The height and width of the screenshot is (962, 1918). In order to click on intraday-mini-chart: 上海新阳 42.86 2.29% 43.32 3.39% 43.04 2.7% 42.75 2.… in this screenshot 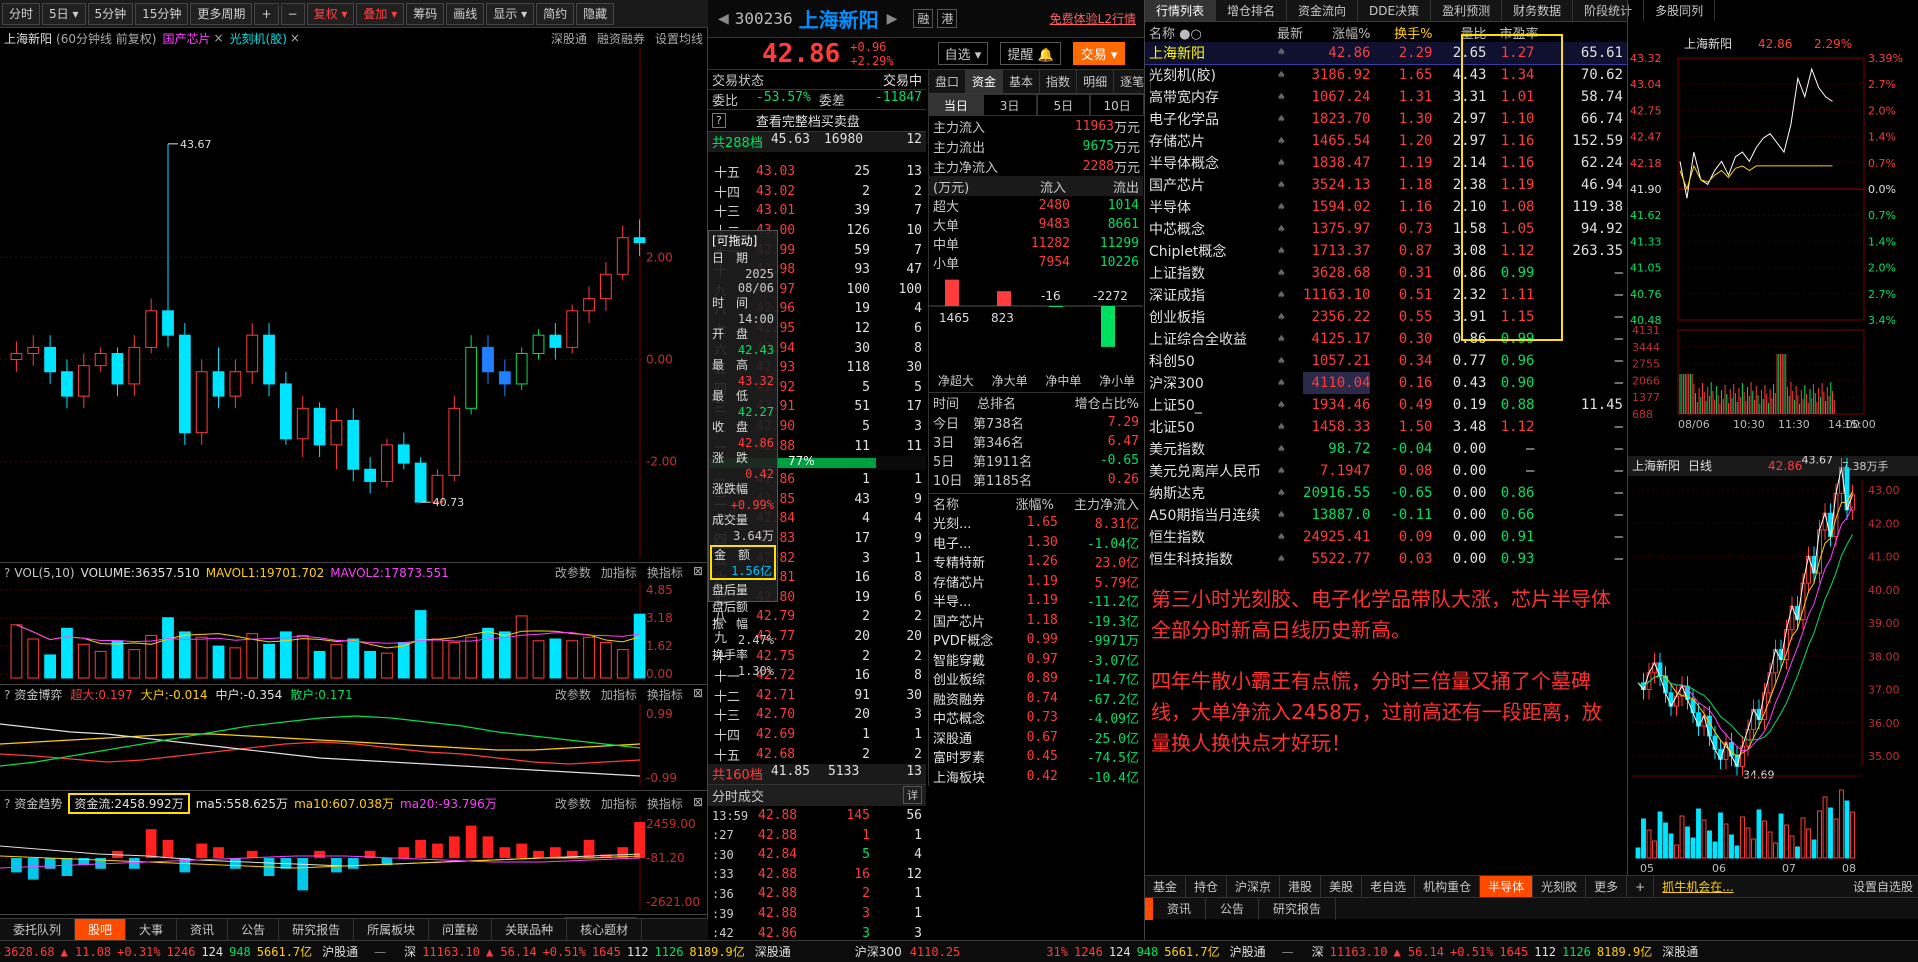, I will do `click(1773, 226)`.